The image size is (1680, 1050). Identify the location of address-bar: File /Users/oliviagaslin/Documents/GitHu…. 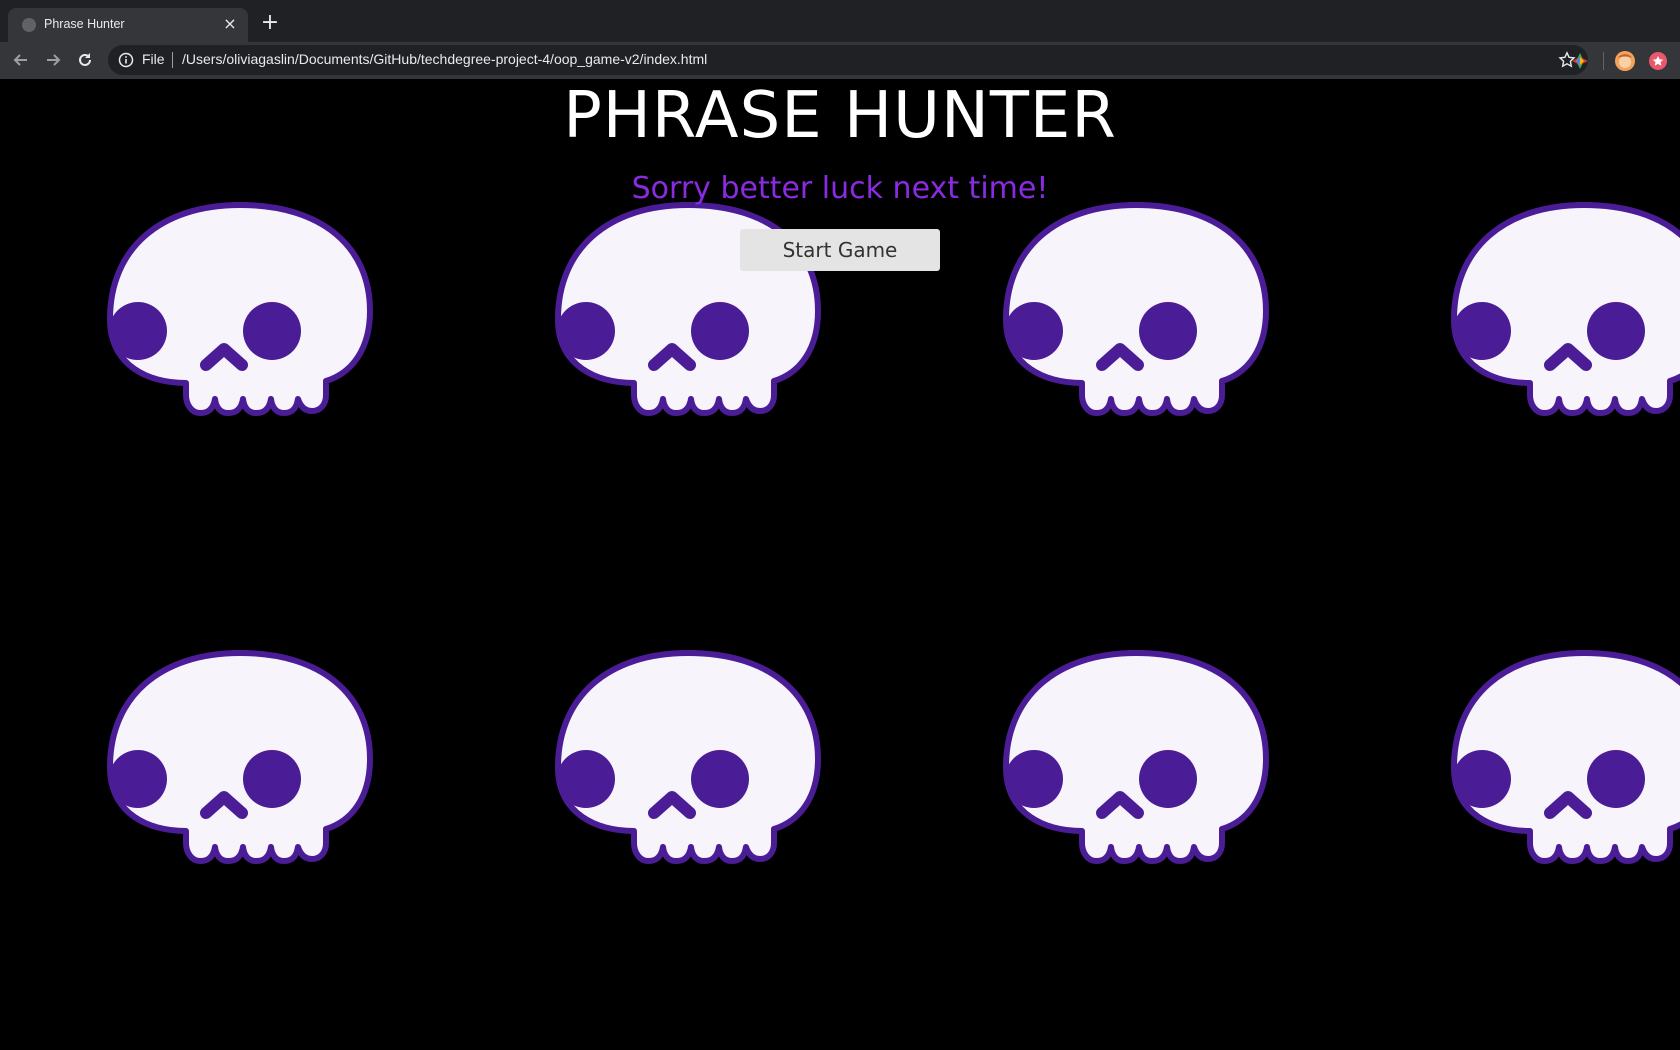
(848, 60).